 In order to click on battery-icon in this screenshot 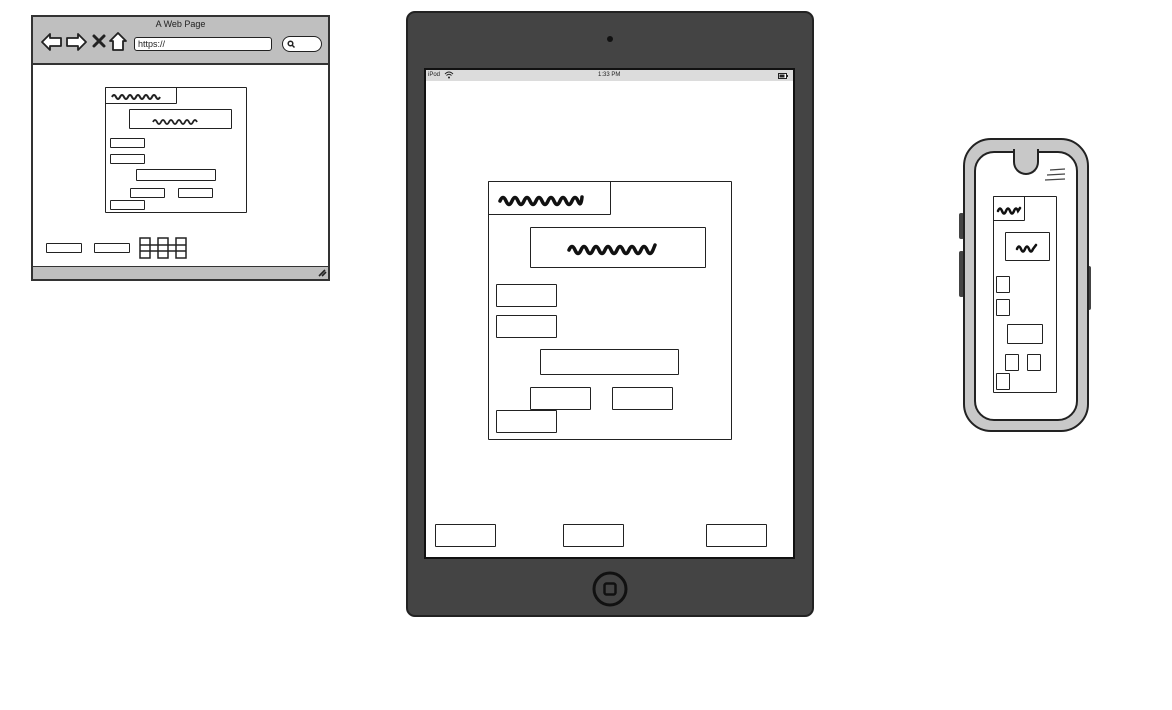, I will do `click(783, 76)`.